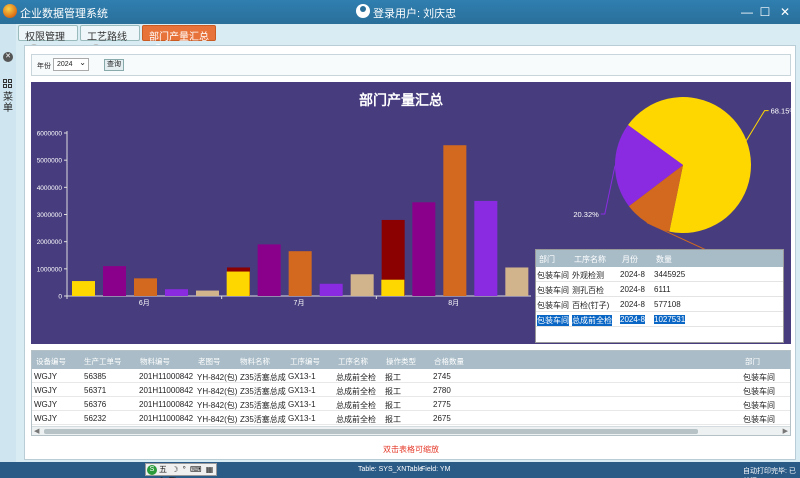 The height and width of the screenshot is (478, 800). I want to click on status-print: 自动打印完毕: 已关闭, so click(769, 471).